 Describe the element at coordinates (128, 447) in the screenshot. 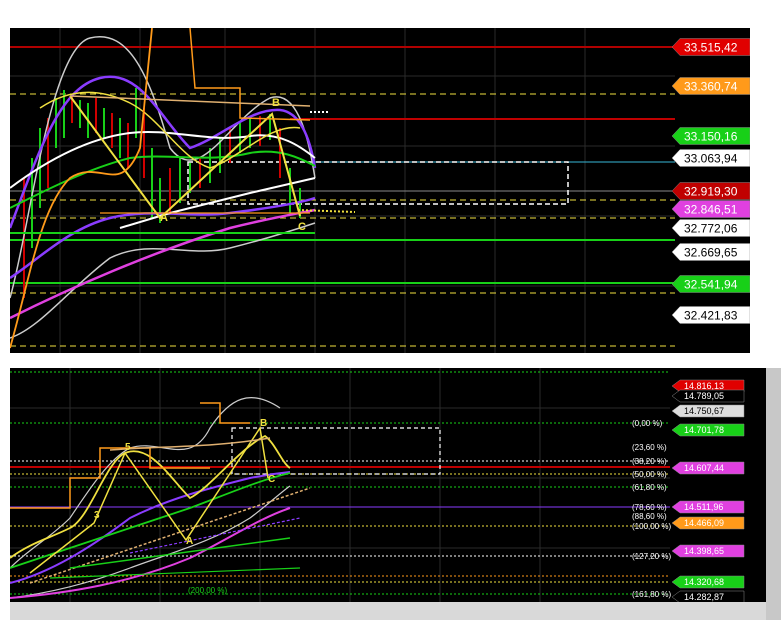

I see `bottom-wave-label: 5` at that location.